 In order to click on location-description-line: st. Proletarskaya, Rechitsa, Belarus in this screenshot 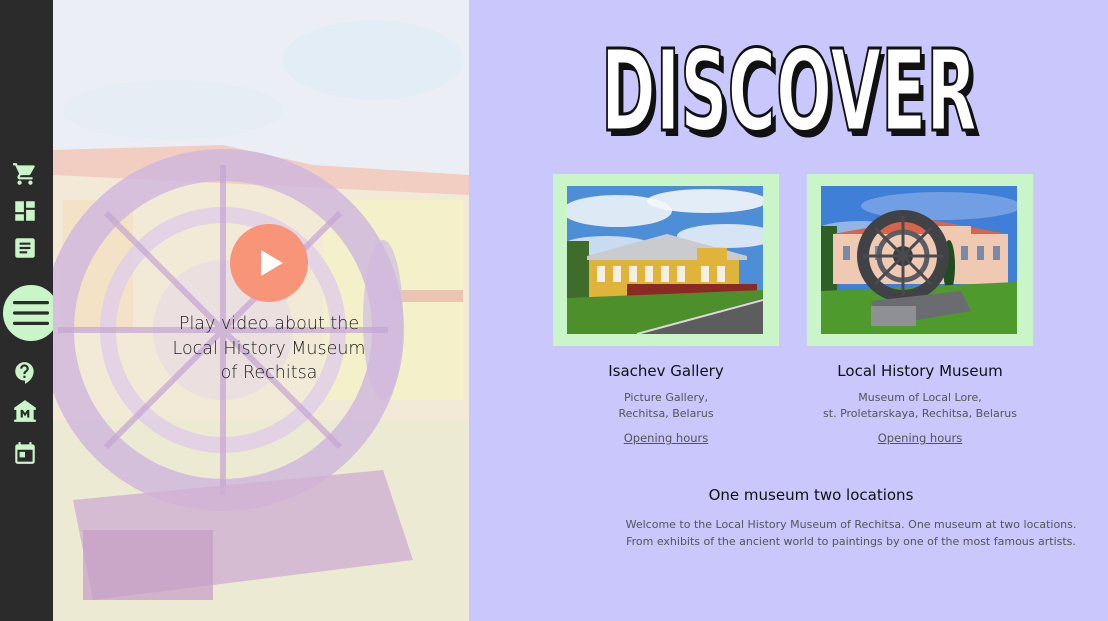, I will do `click(920, 413)`.